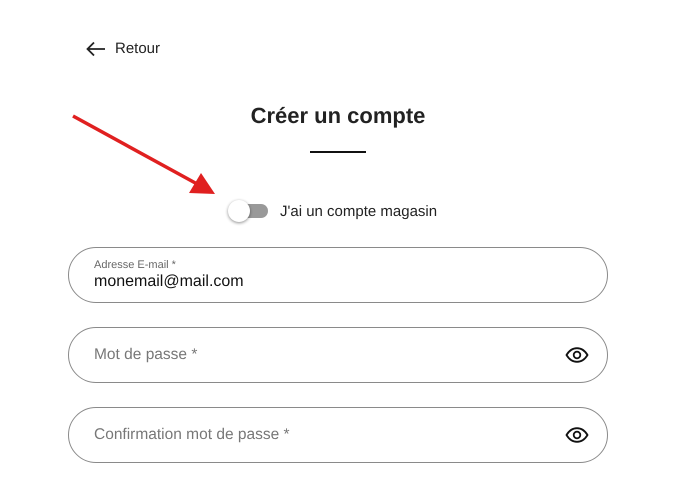 This screenshot has height=486, width=682. I want to click on password-field: Confirmation mot de passe *, so click(338, 435).